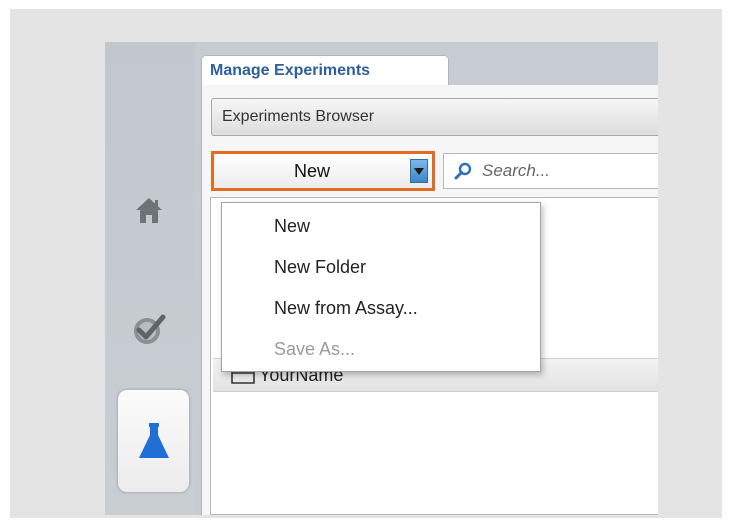  Describe the element at coordinates (562, 171) in the screenshot. I see `search-input` at that location.